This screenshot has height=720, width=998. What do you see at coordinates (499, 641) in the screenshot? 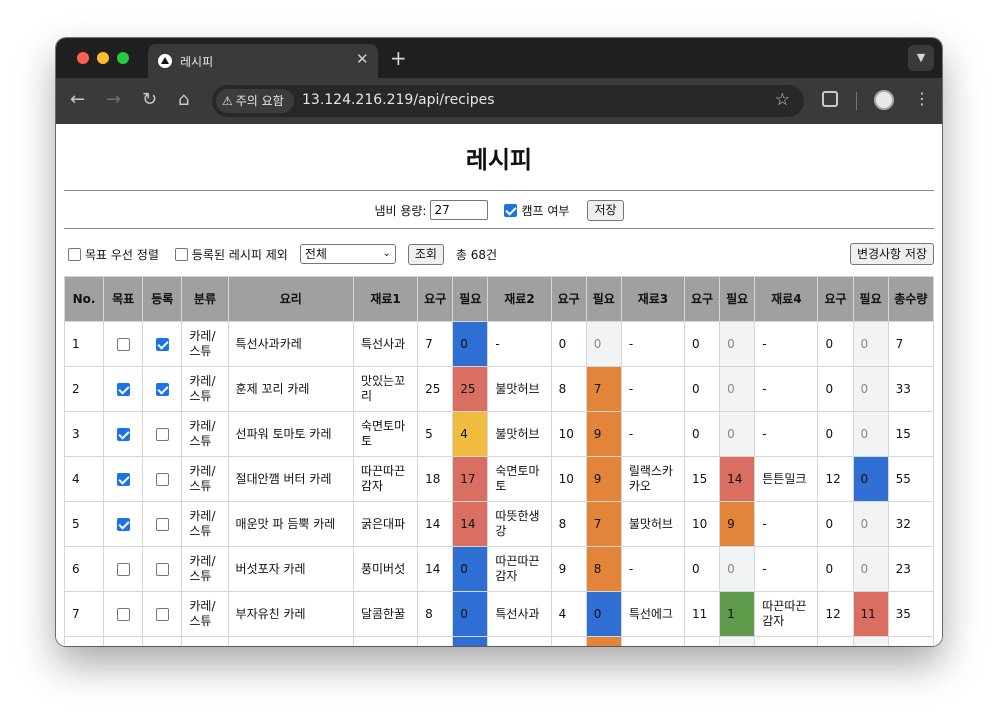
I see `table-row` at bounding box center [499, 641].